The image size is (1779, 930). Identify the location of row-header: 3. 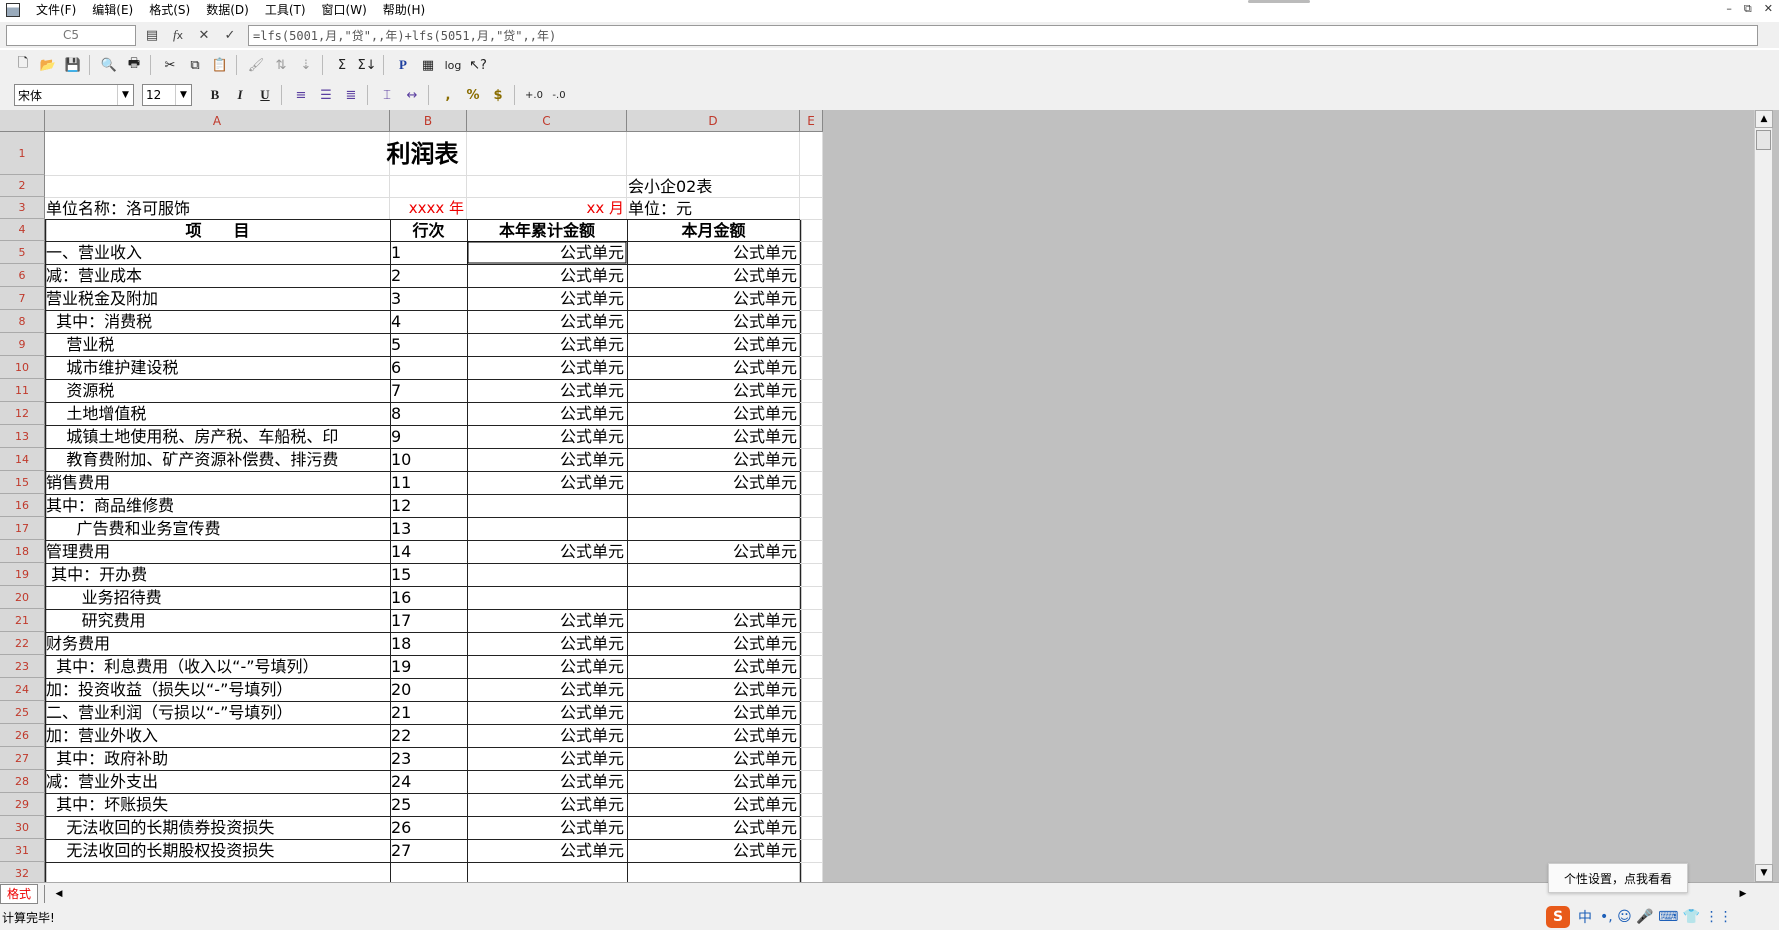
(22, 208).